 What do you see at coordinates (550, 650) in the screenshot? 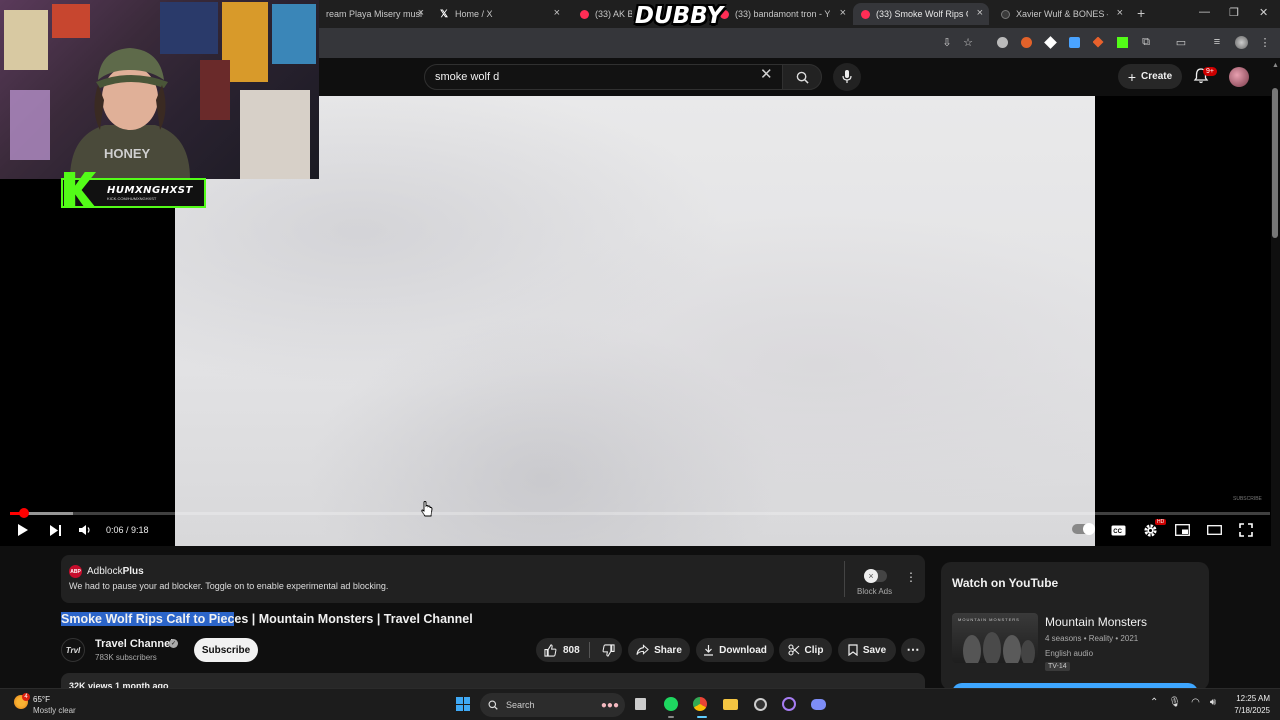
I see `thumbs-up-icon` at bounding box center [550, 650].